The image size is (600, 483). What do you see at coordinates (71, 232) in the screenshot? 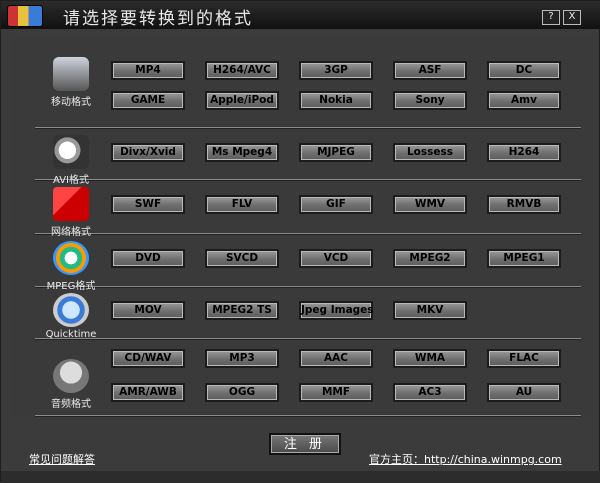
I see `category-label: 网络格式` at bounding box center [71, 232].